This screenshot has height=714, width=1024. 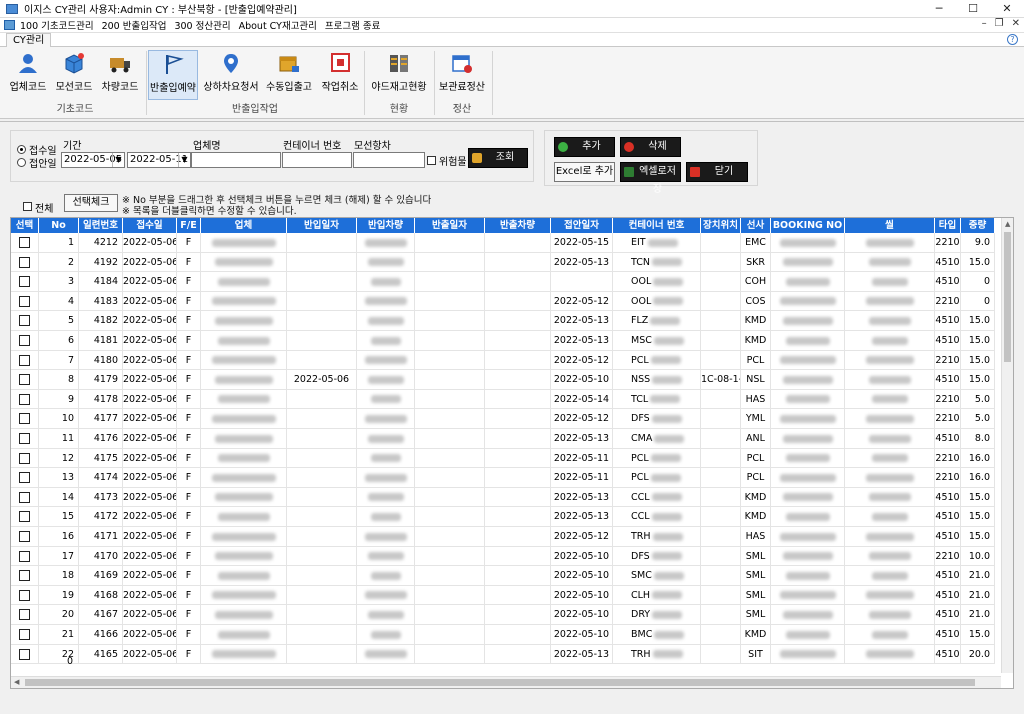 What do you see at coordinates (518, 225) in the screenshot?
I see `column-header: 반출차량` at bounding box center [518, 225].